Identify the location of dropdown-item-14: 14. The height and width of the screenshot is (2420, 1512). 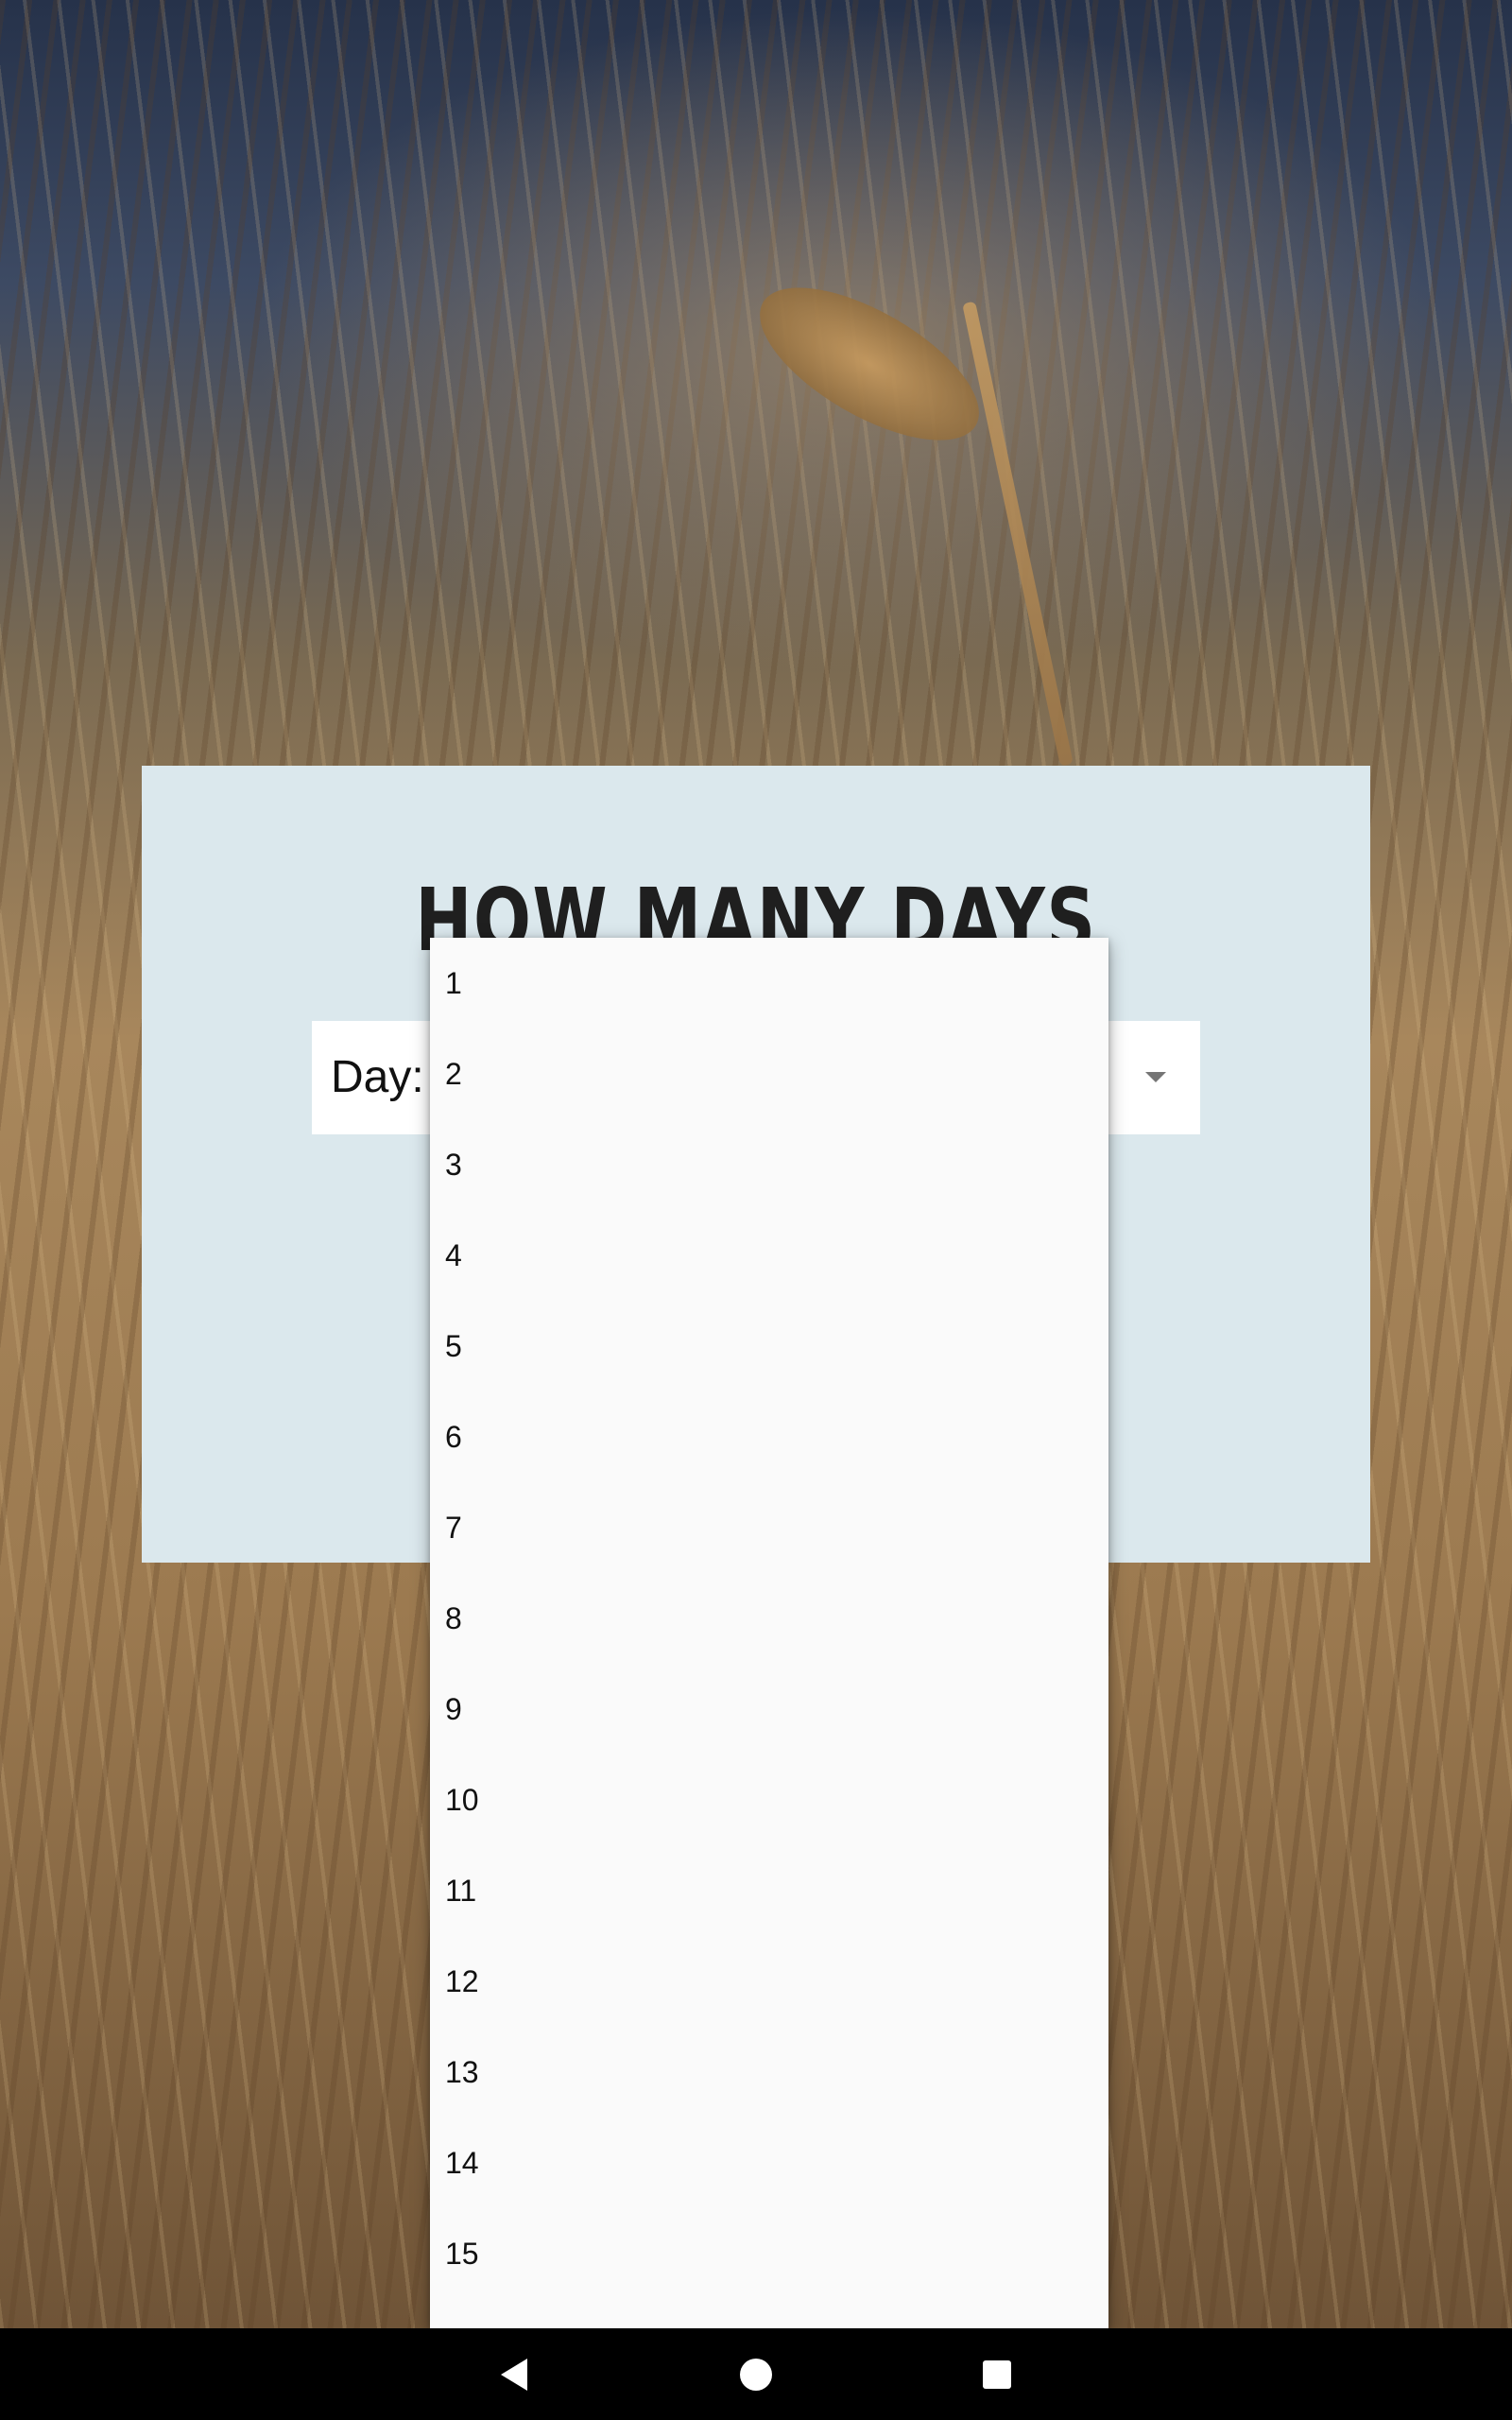
(769, 2163).